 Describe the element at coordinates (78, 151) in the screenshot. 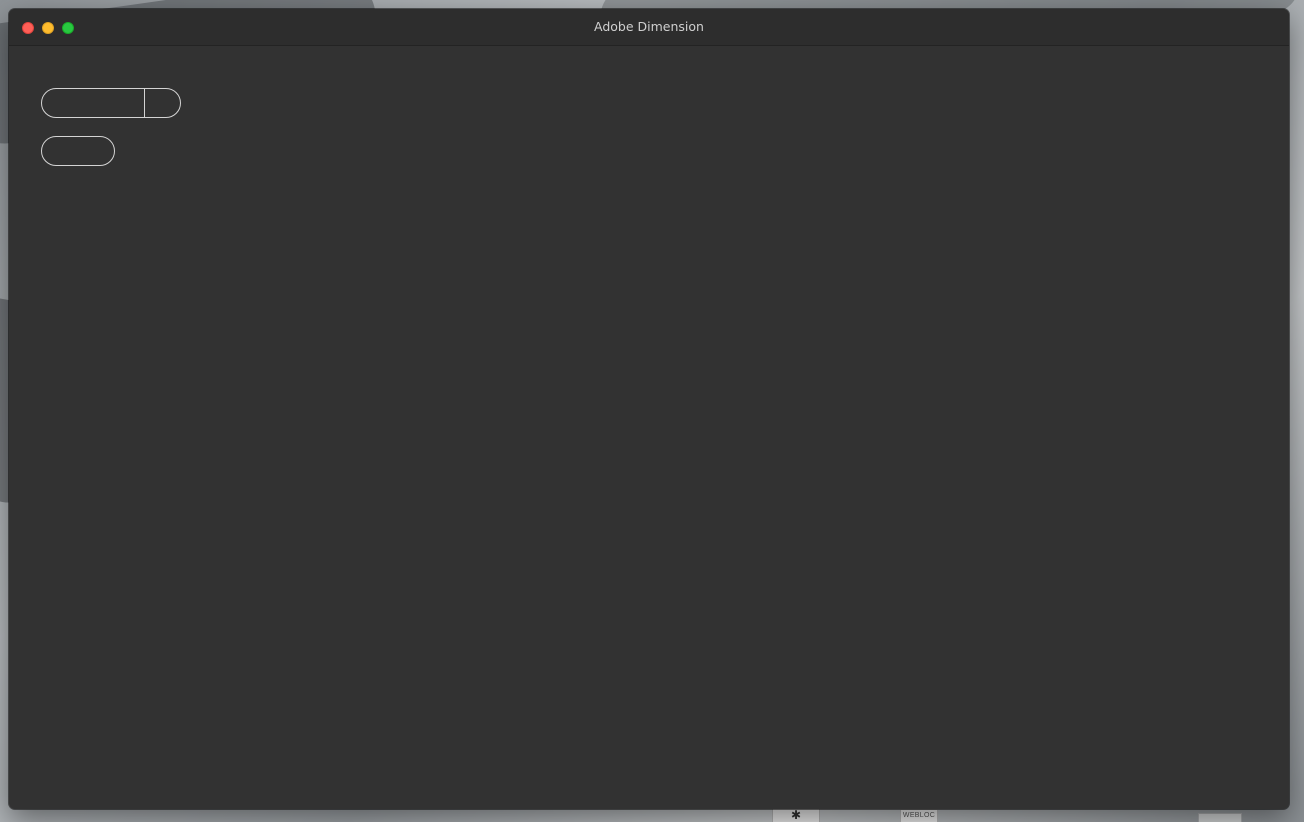

I see `pill-button` at that location.